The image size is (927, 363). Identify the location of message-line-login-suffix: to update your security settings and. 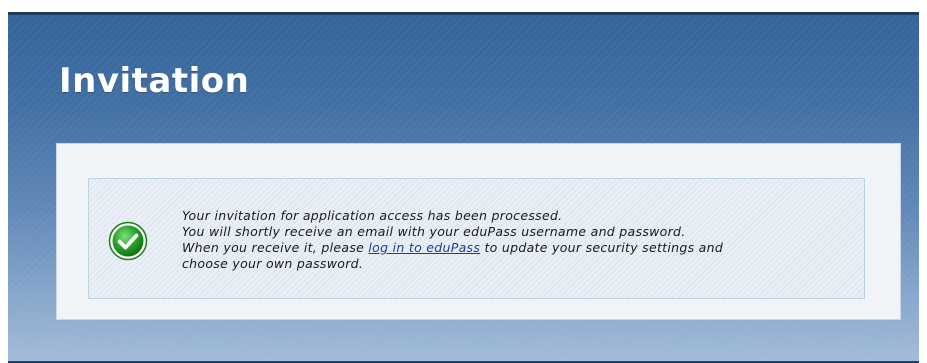
(602, 247).